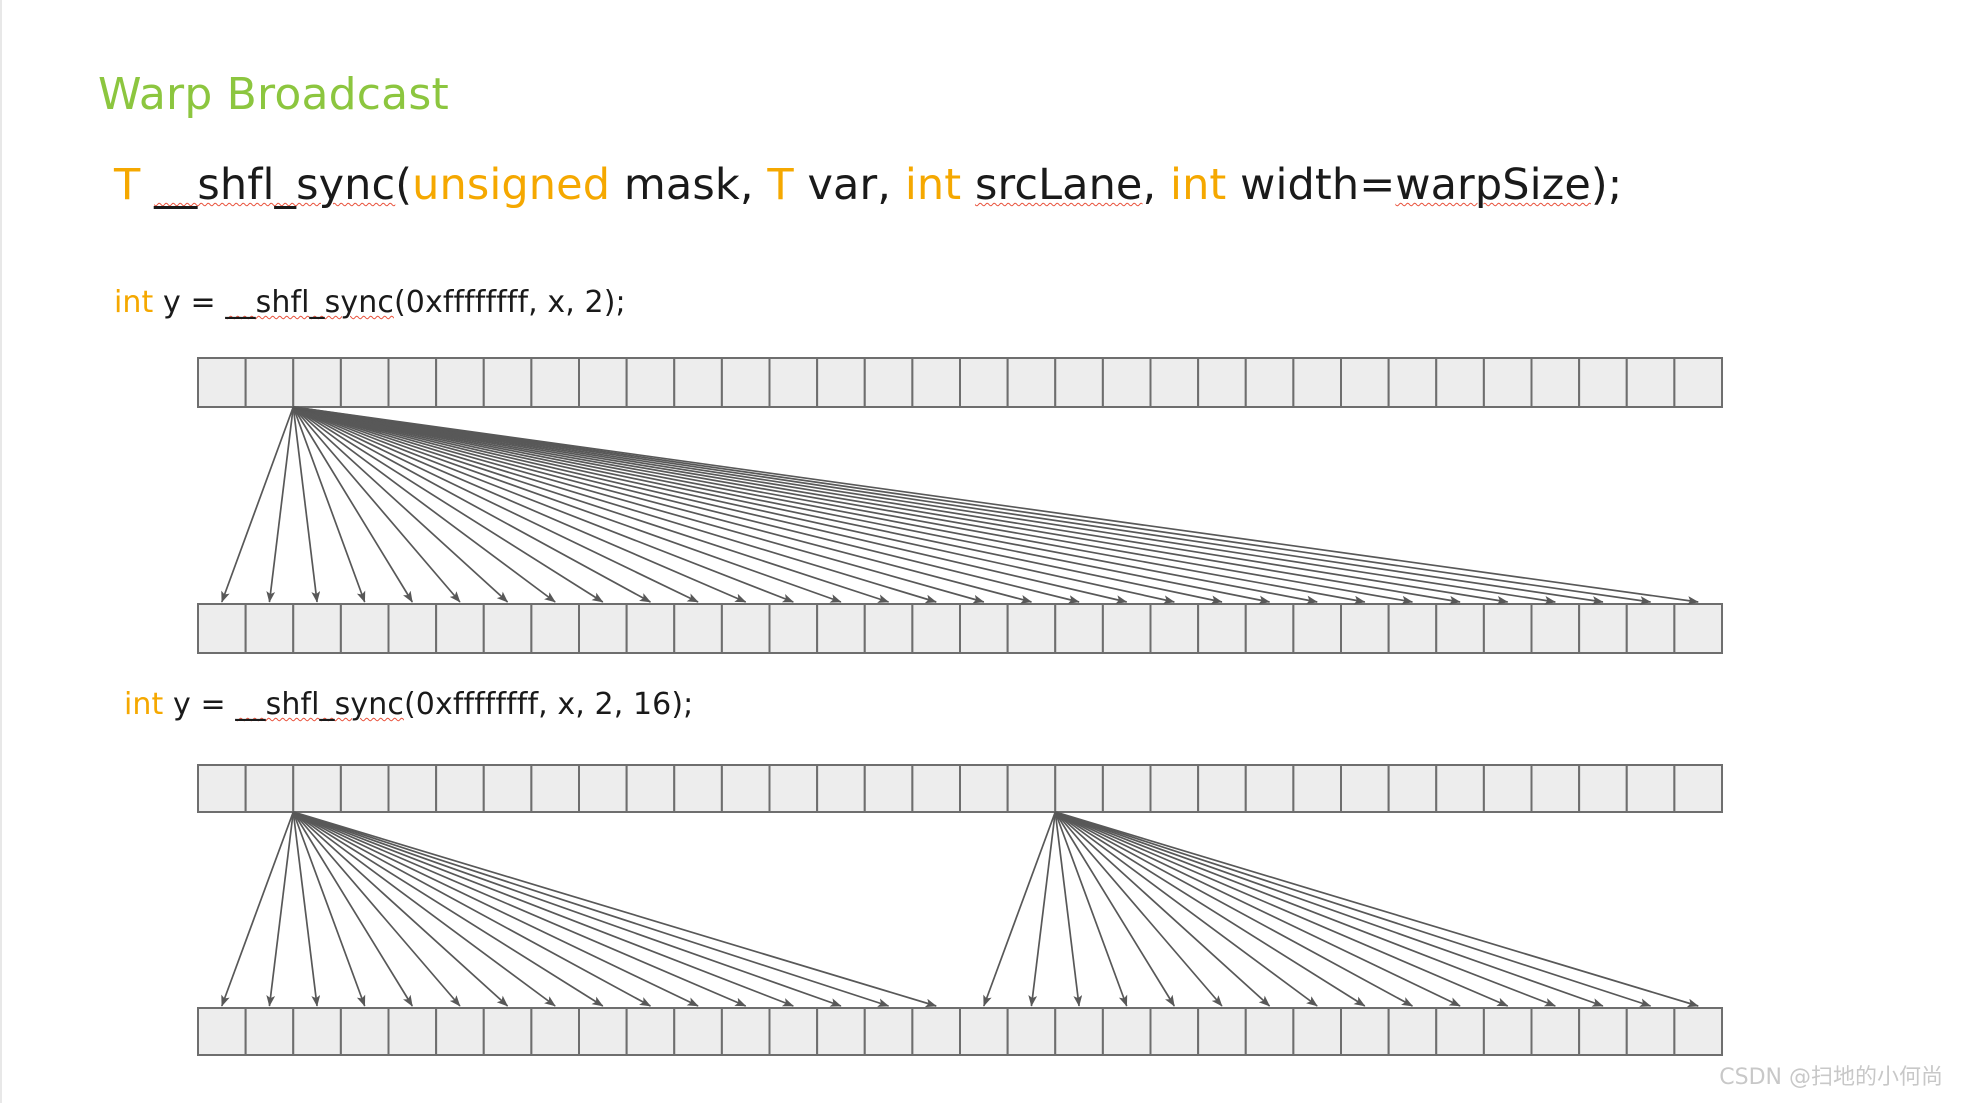  Describe the element at coordinates (309, 302) in the screenshot. I see `code-line-1-misspelled-2: __shfl_sync` at that location.